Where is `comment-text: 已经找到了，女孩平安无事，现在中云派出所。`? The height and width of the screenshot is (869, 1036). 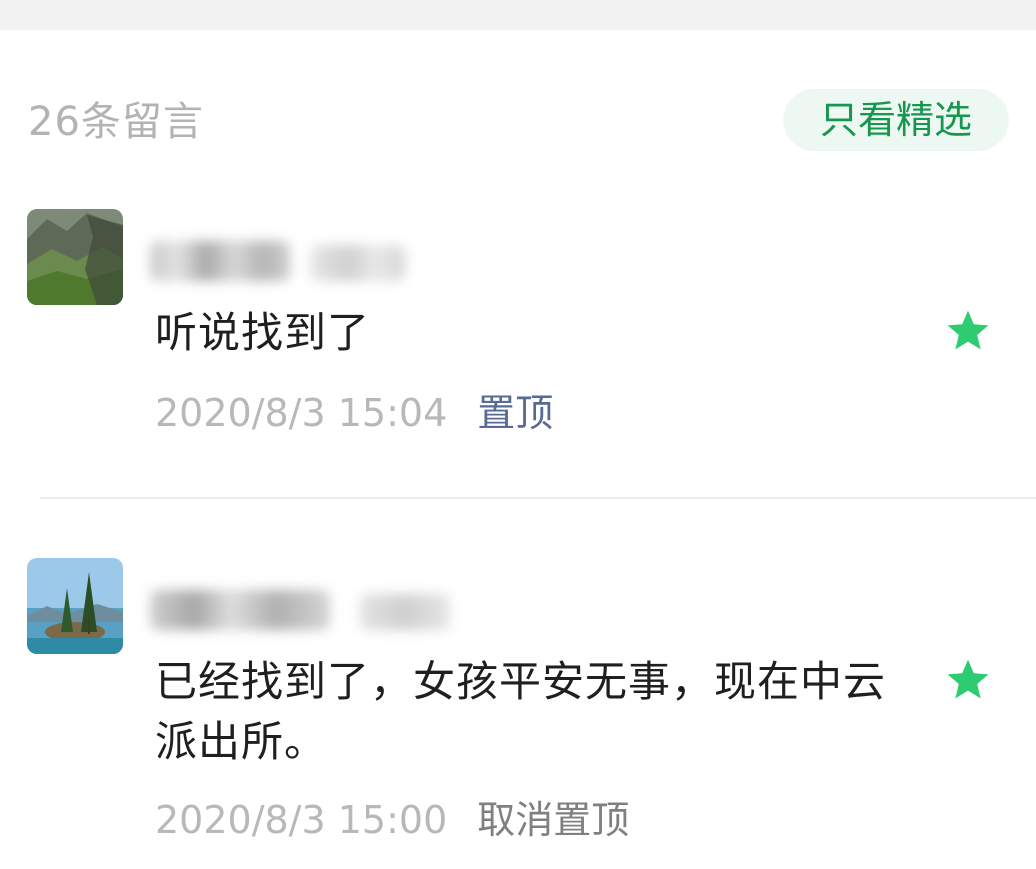
comment-text: 已经找到了，女孩平安无事，现在中云派出所。 is located at coordinates (521, 711).